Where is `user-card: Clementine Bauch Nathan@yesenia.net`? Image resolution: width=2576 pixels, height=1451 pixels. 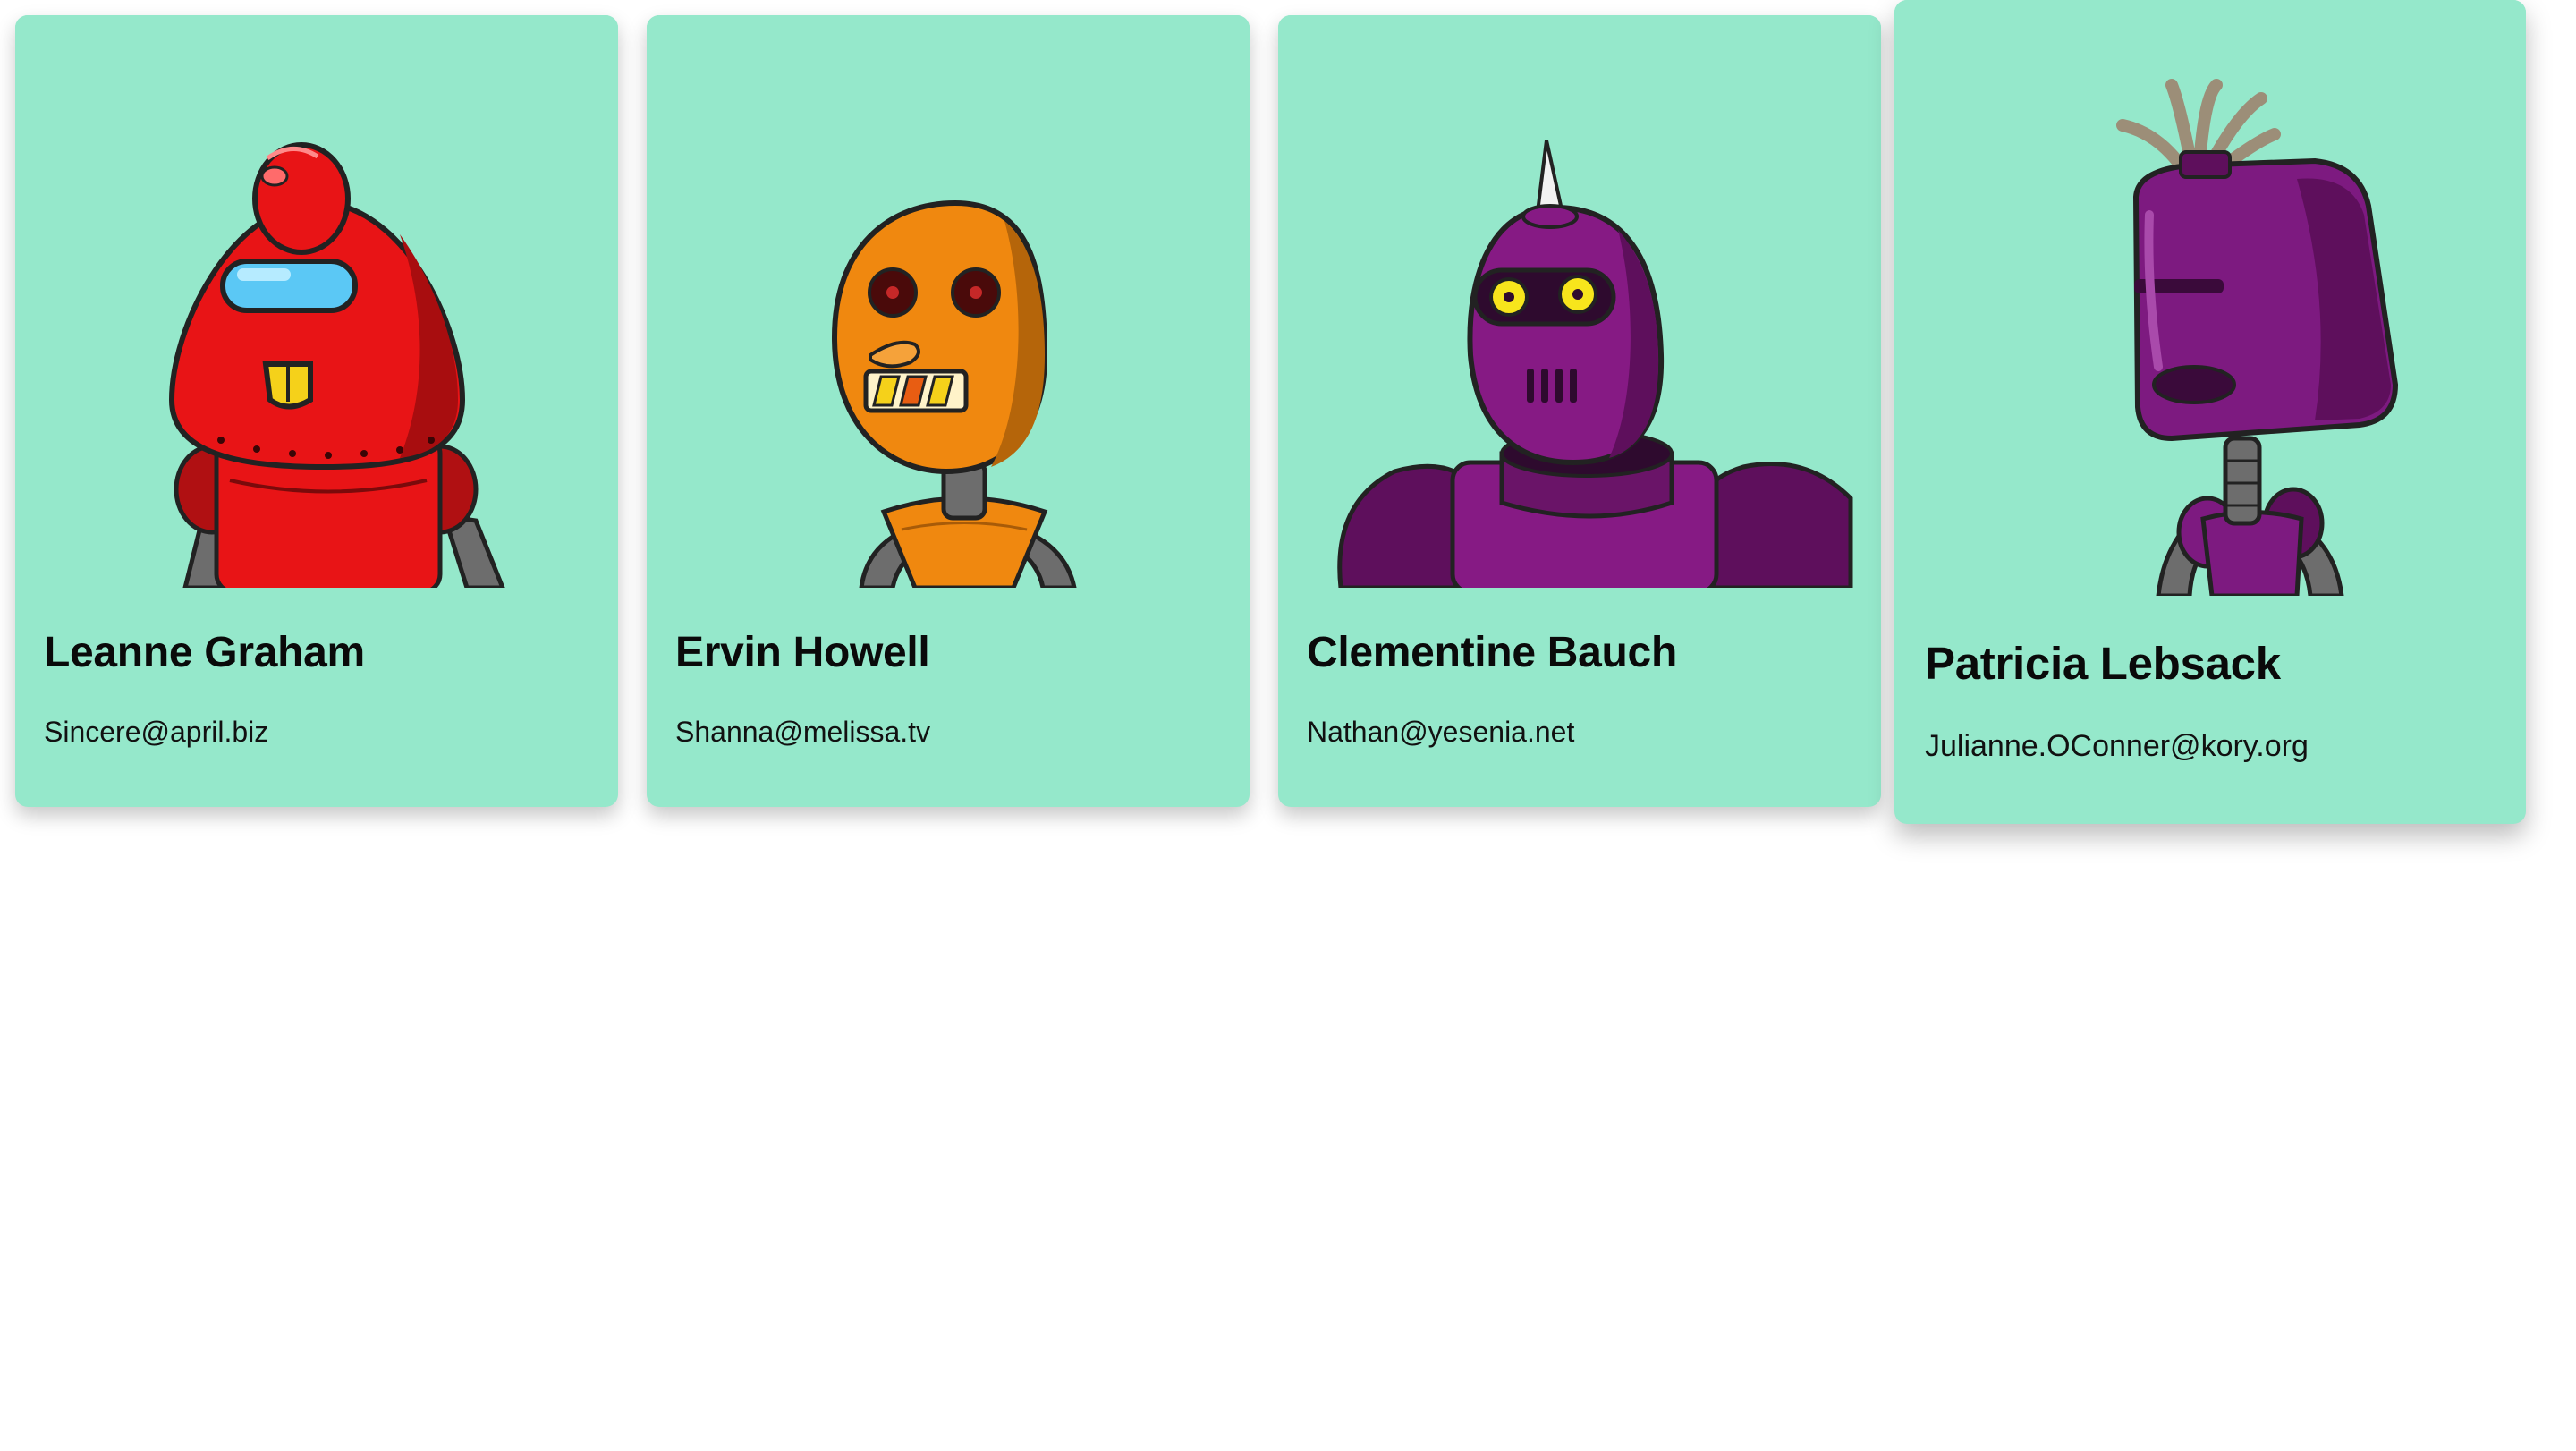
user-card: Clementine Bauch Nathan@yesenia.net is located at coordinates (1579, 411).